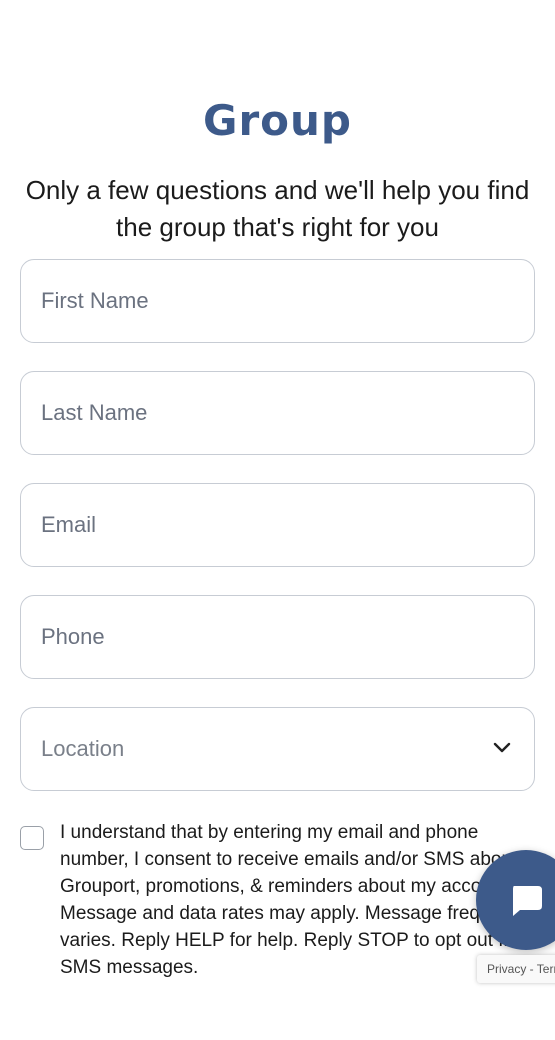 The width and height of the screenshot is (555, 1040). Describe the element at coordinates (521, 969) in the screenshot. I see `recaptcha-label: Privacy - Terms` at that location.